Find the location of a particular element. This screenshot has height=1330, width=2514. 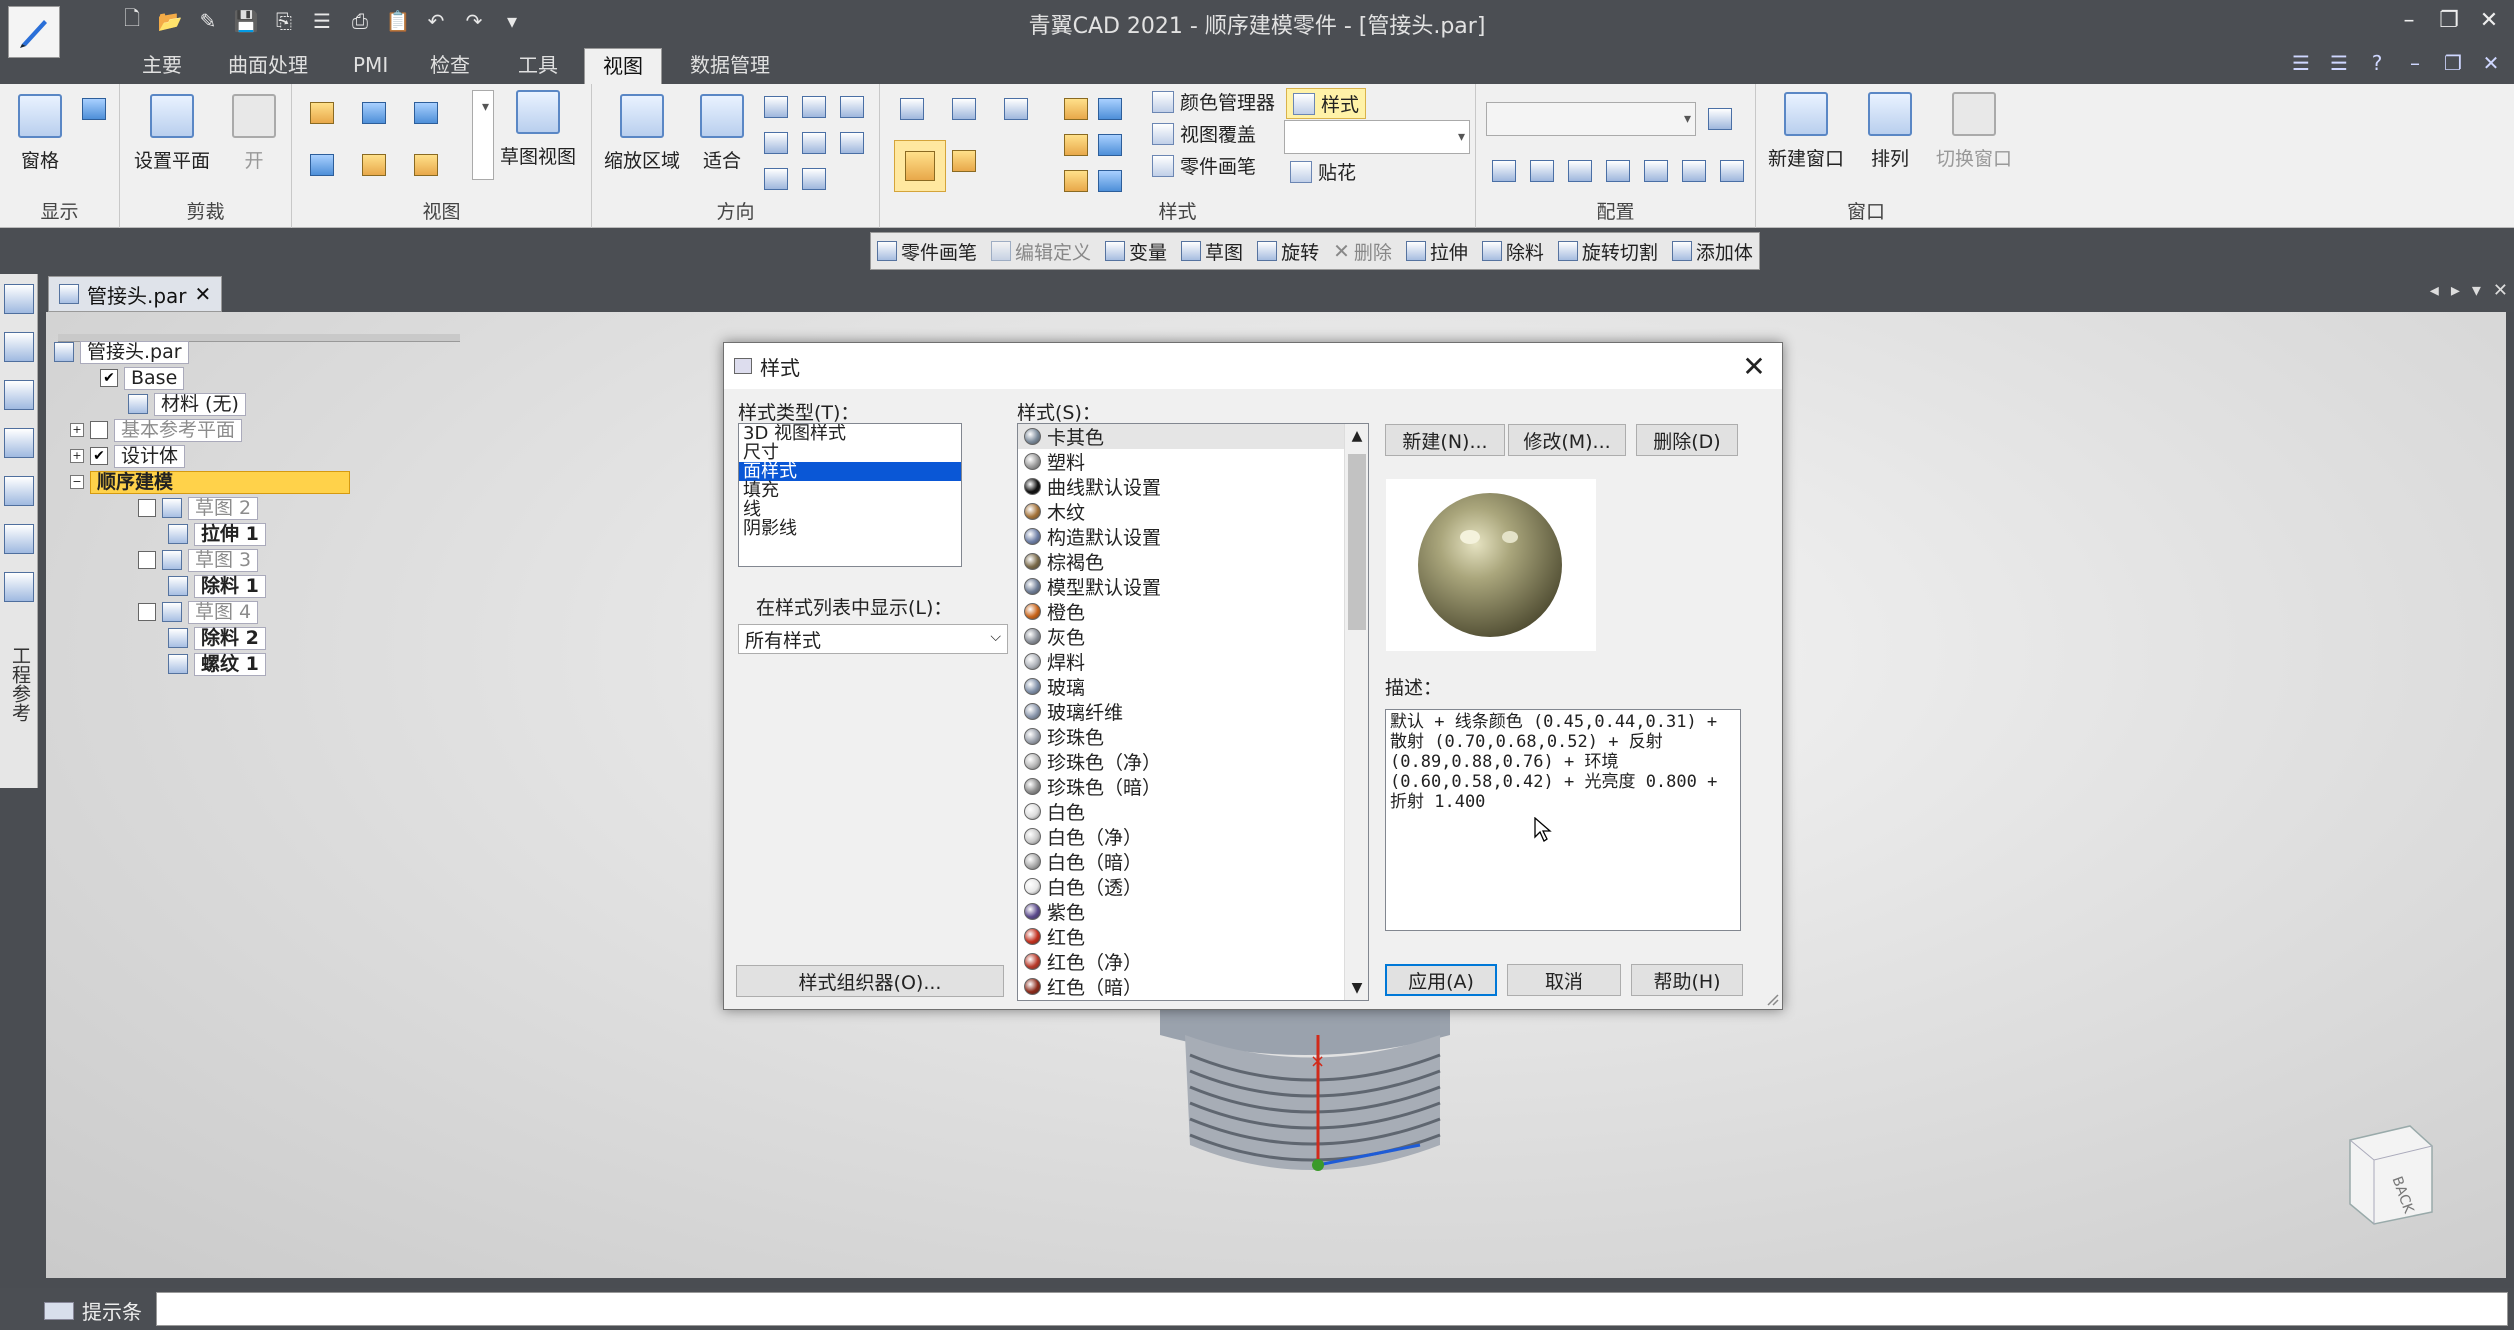

tree-node-thread1: 螺纹 1 is located at coordinates (217, 664).